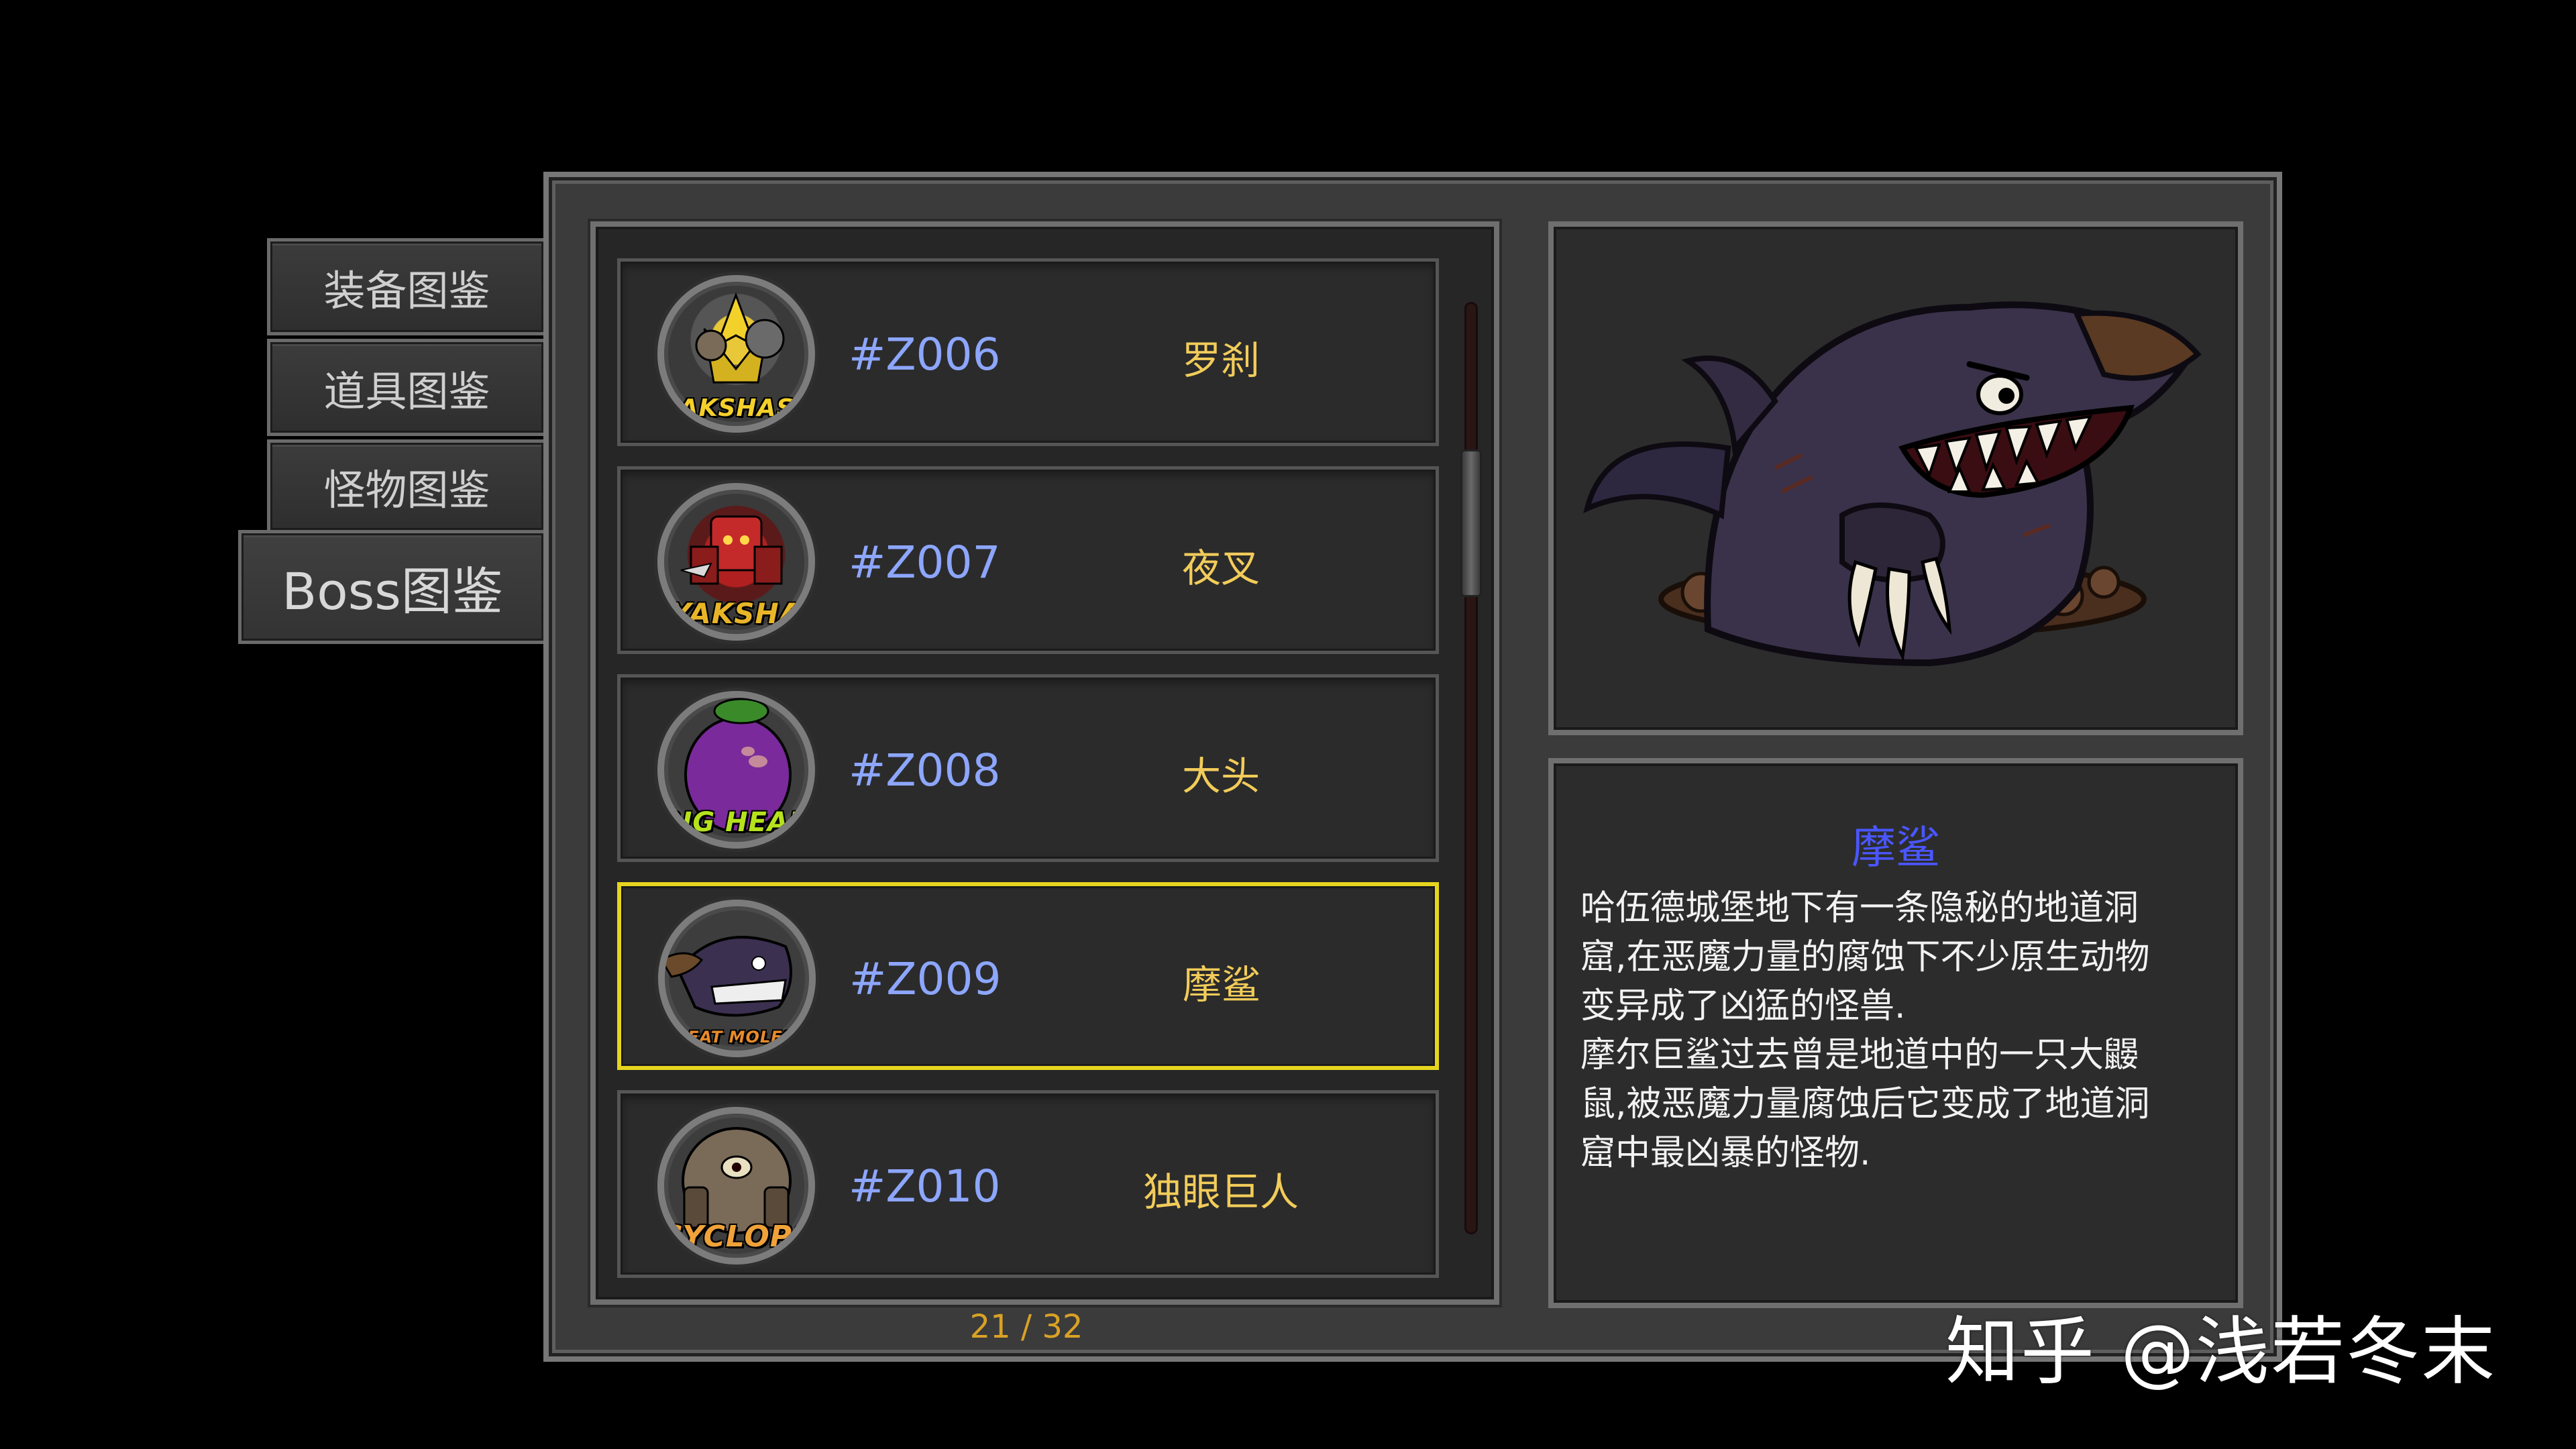 The image size is (2576, 1449). I want to click on tab-equipment: 装备图鉴, so click(405, 286).